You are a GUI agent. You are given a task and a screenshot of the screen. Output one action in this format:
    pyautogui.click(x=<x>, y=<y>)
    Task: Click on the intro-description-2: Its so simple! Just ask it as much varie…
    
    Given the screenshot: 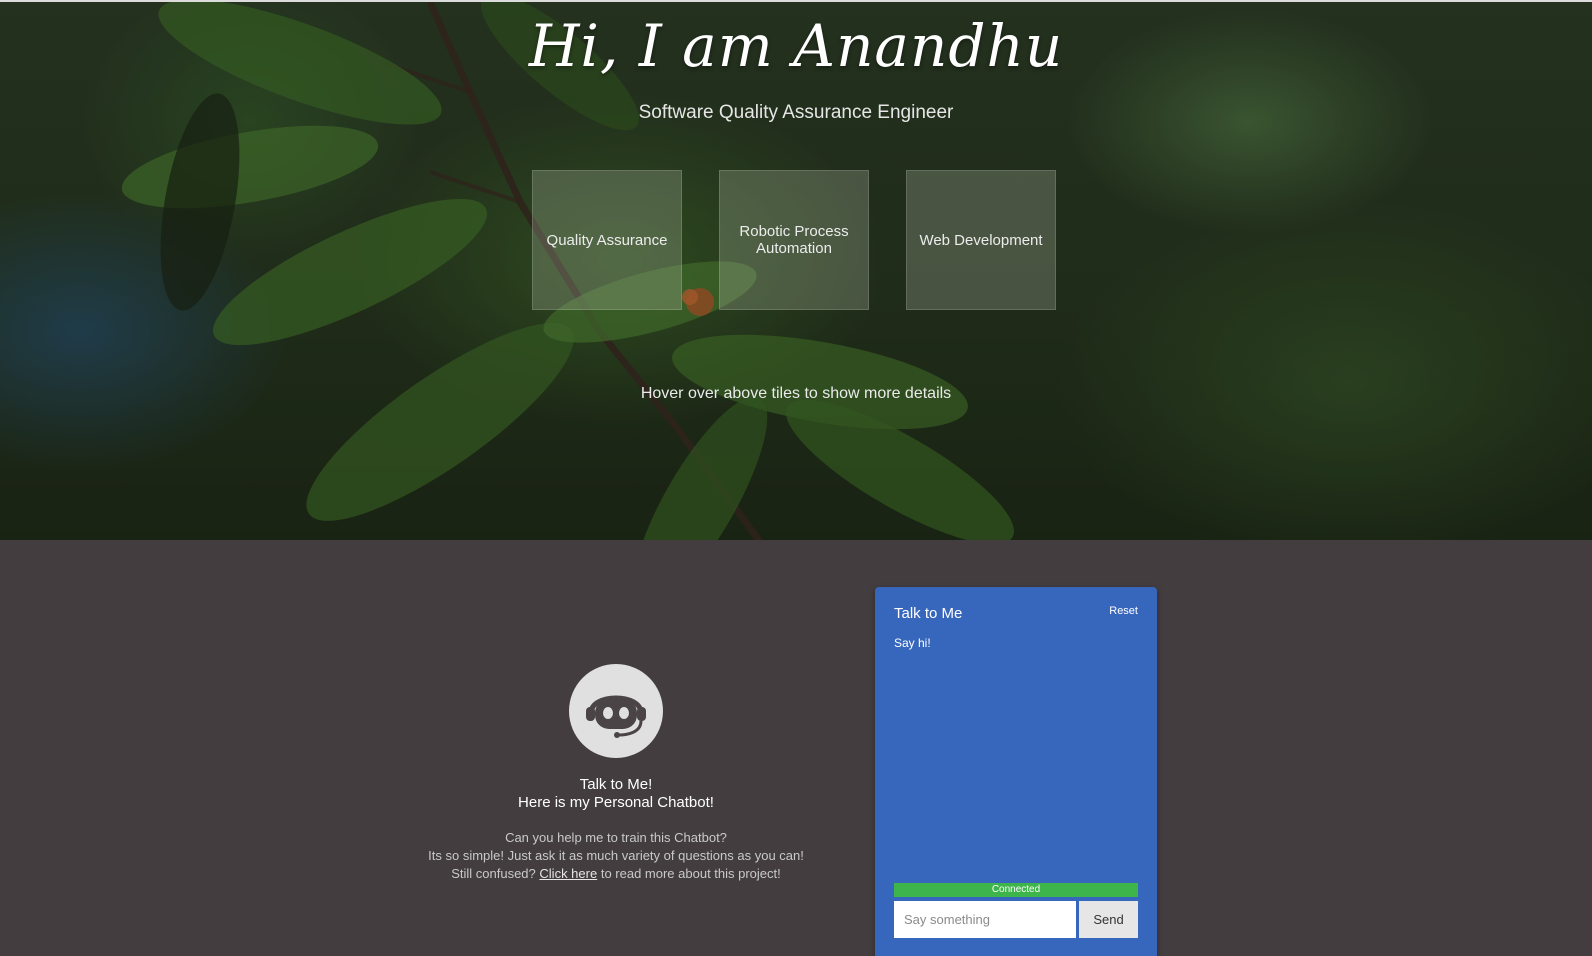 What is the action you would take?
    pyautogui.click(x=616, y=855)
    